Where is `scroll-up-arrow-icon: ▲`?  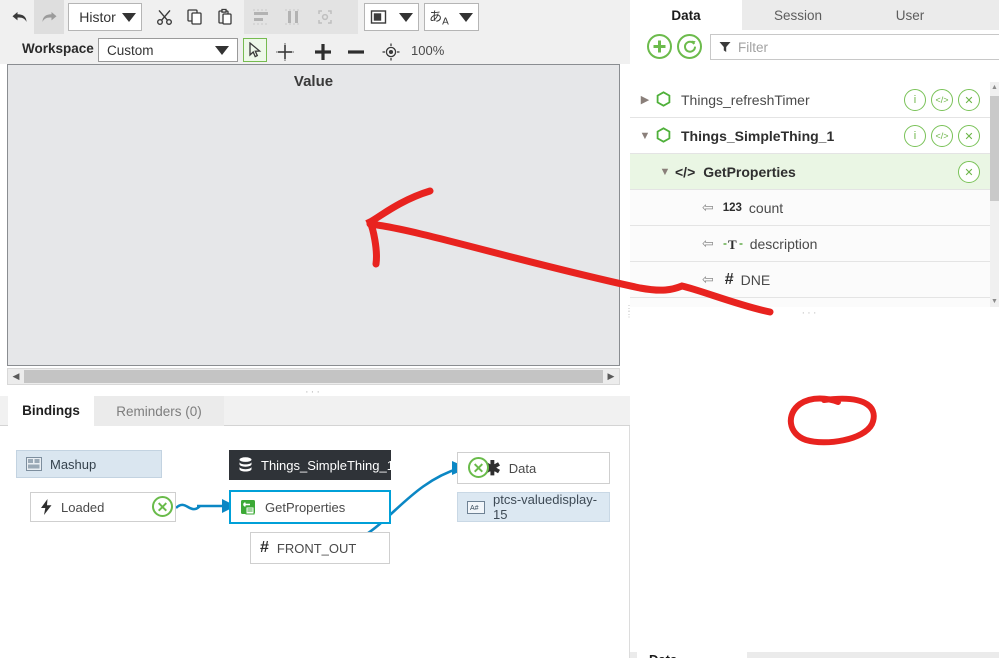 scroll-up-arrow-icon: ▲ is located at coordinates (994, 87).